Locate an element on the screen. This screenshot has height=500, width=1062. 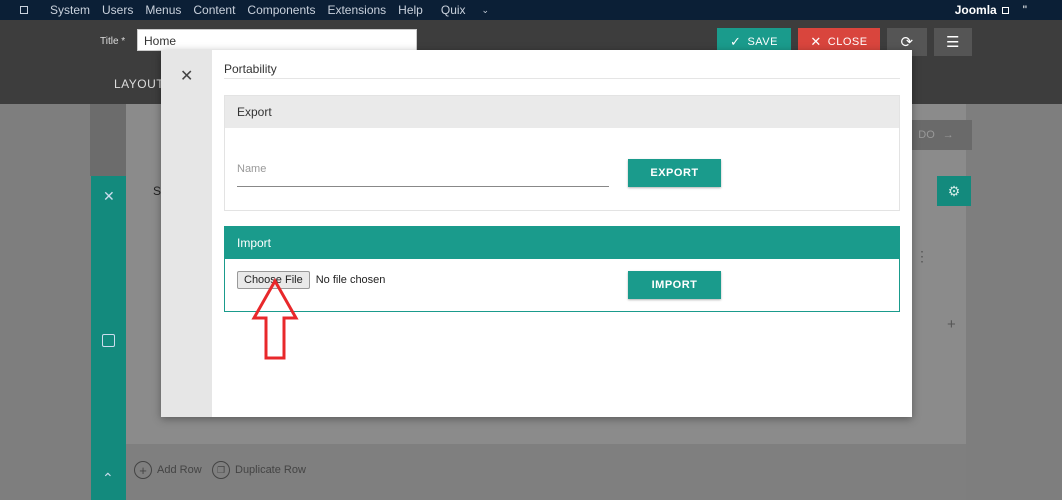
user-menu-label: " is located at coordinates (1025, 10).